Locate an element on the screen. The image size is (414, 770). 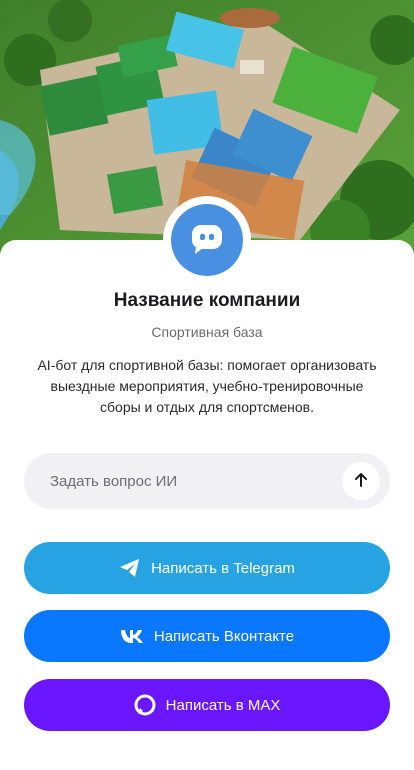
company-name: Название компании is located at coordinates (207, 300).